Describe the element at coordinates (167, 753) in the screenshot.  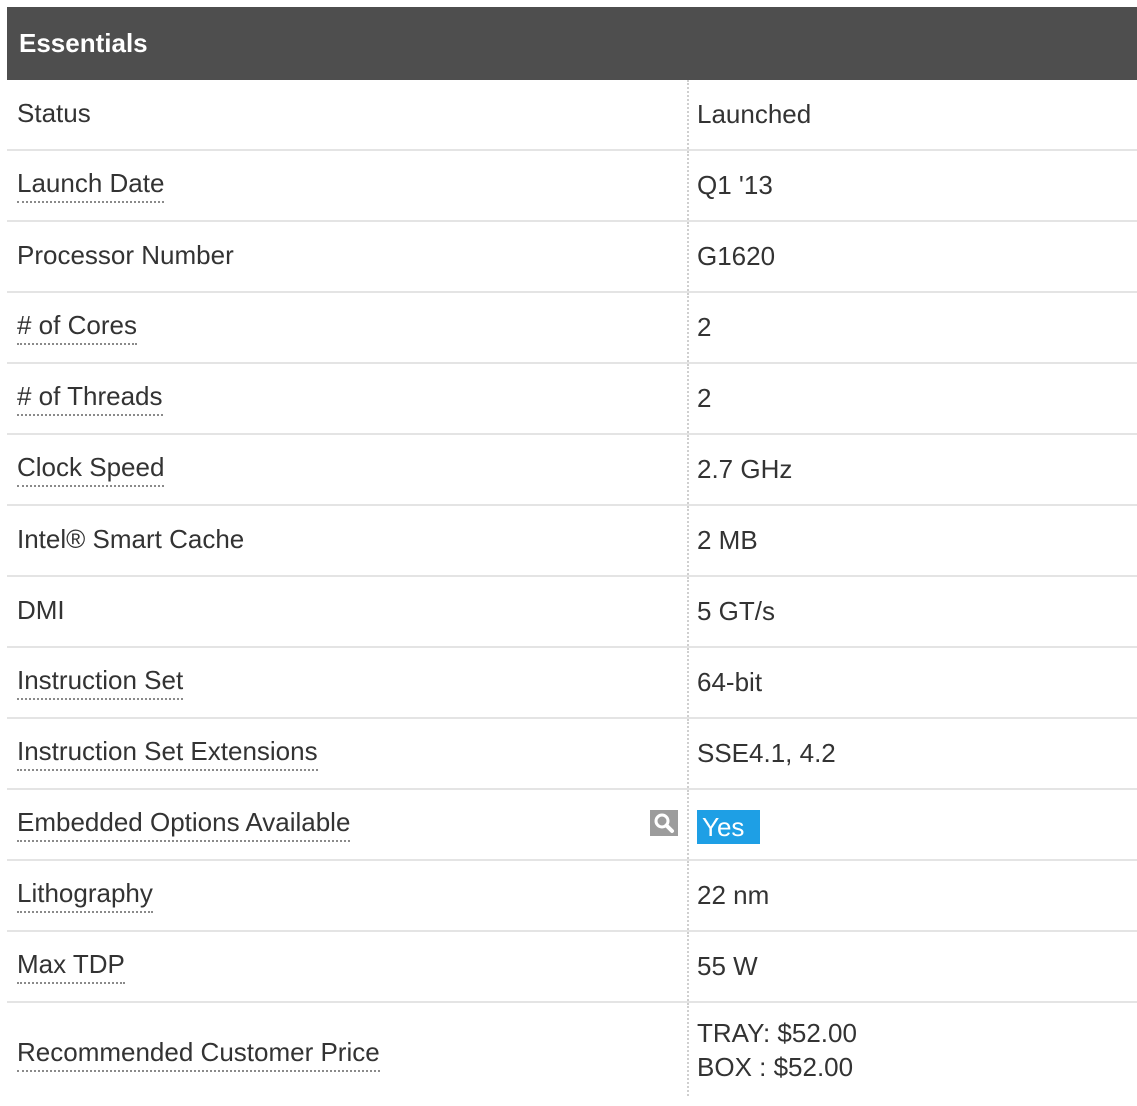
I see `spec-label-tooltip: Instruction Set Extensions` at that location.